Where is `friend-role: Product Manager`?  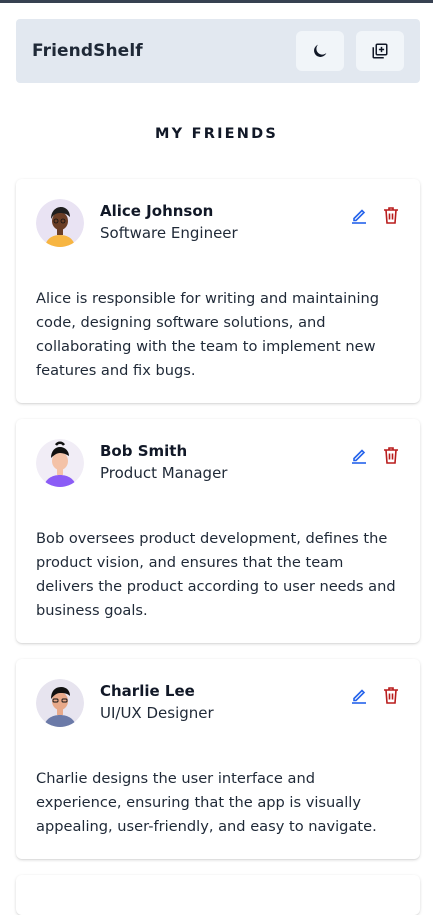 friend-role: Product Manager is located at coordinates (164, 473).